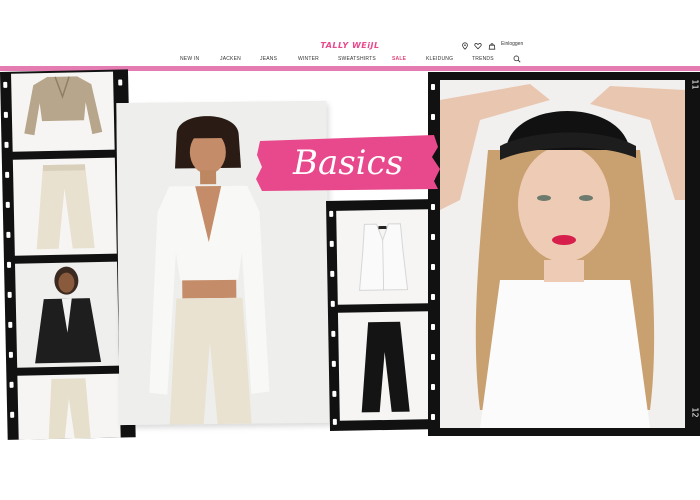 The width and height of the screenshot is (700, 500). Describe the element at coordinates (67, 314) in the screenshot. I see `product-thumb-blazer` at that location.